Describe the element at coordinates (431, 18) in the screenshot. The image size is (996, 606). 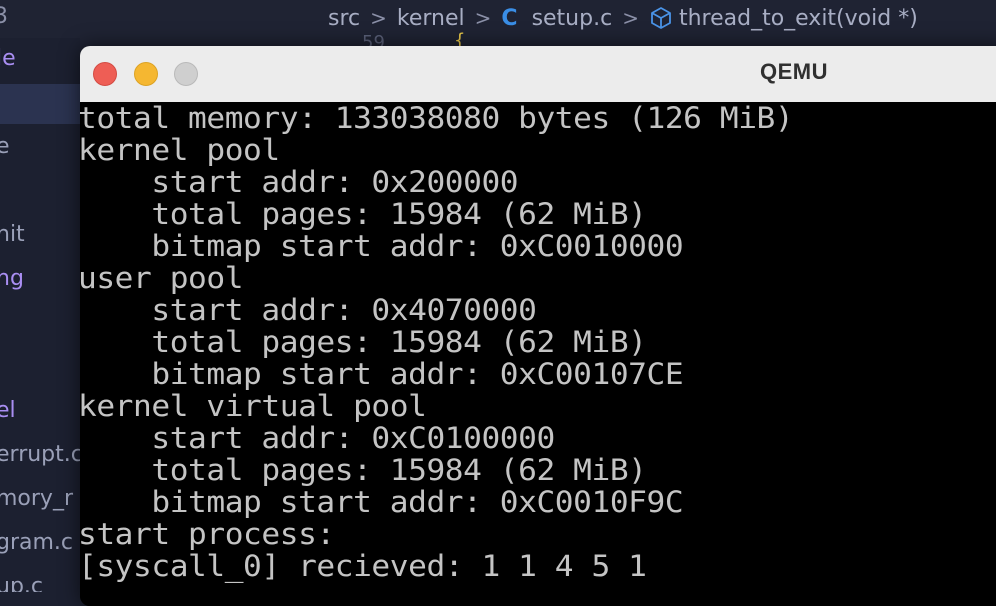
I see `breadcrumb-item-kernel: kernel` at that location.